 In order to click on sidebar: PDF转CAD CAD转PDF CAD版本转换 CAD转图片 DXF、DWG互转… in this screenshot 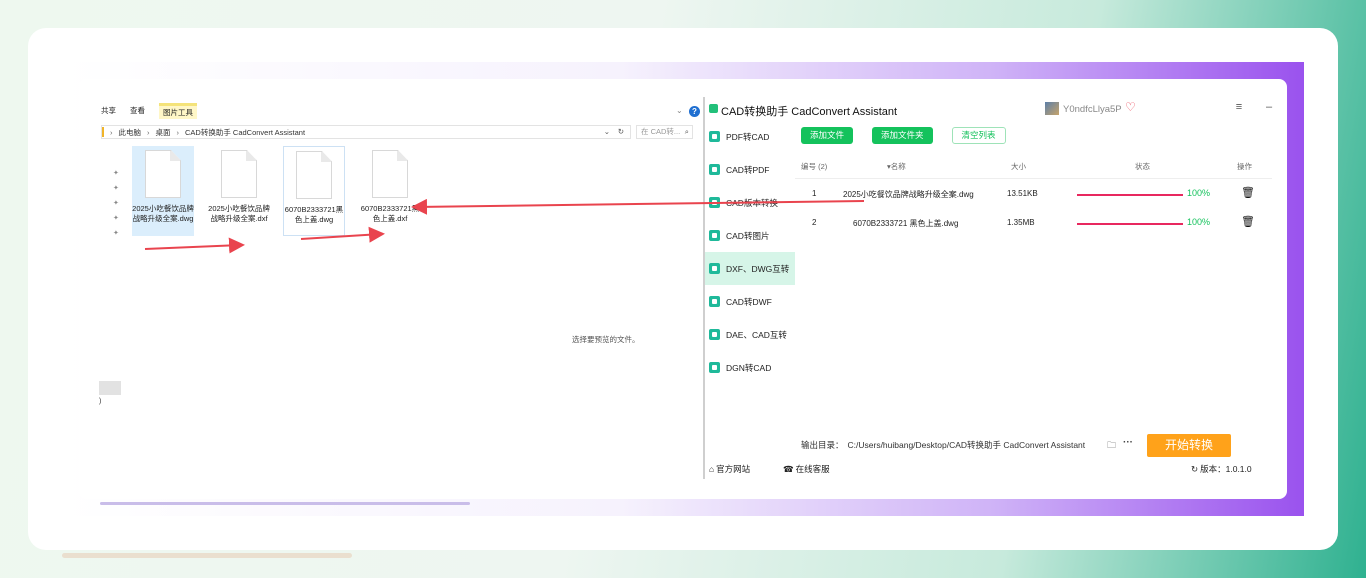, I will do `click(750, 252)`.